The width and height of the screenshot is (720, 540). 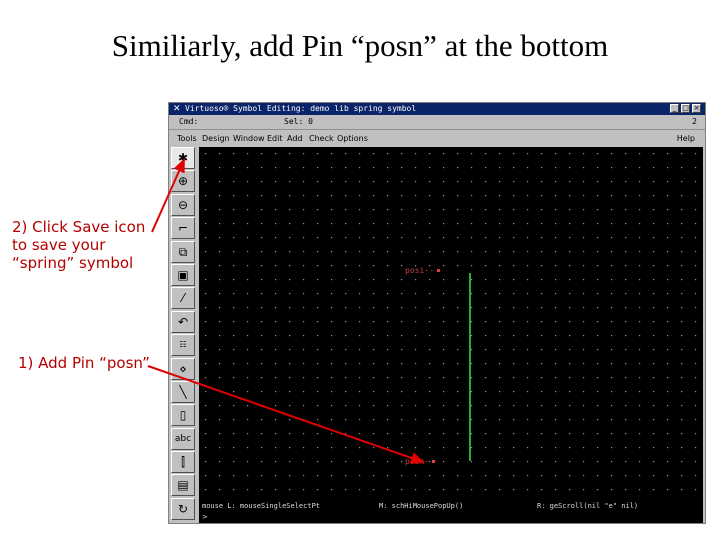 I want to click on save-icon: ✱, so click(x=183, y=158).